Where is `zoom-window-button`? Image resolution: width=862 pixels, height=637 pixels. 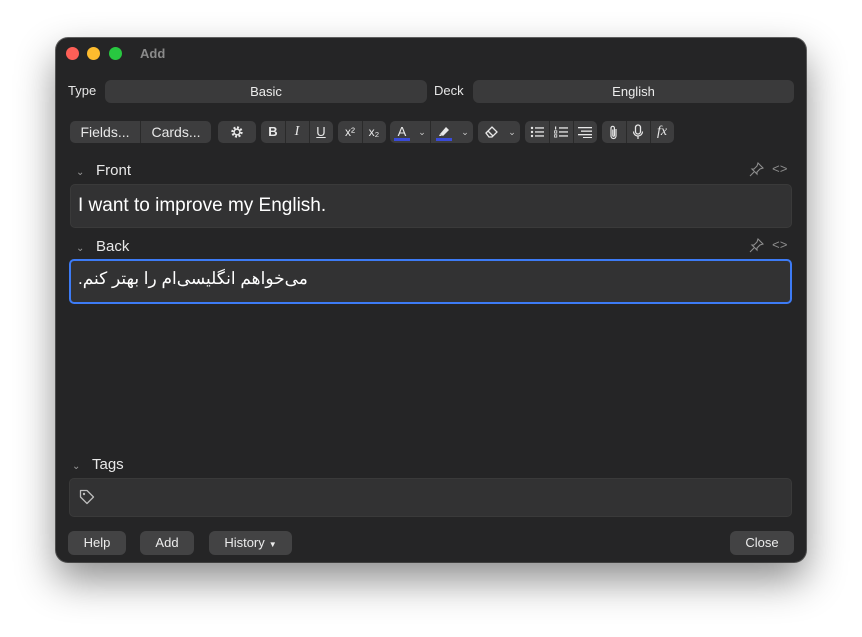 zoom-window-button is located at coordinates (115, 53).